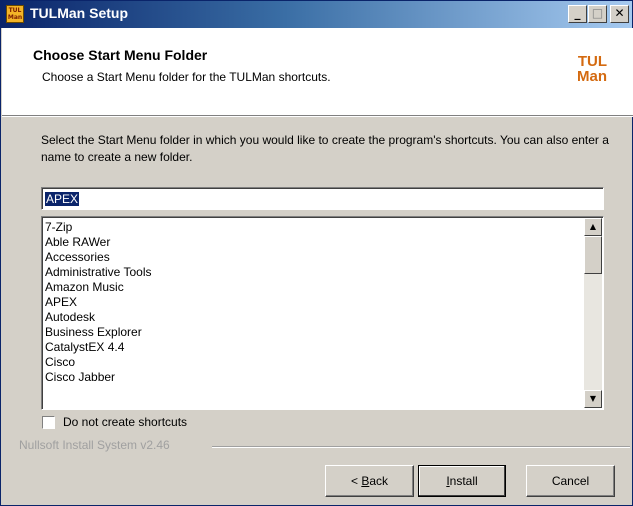  Describe the element at coordinates (312, 362) in the screenshot. I see `list-item: Cisco` at that location.